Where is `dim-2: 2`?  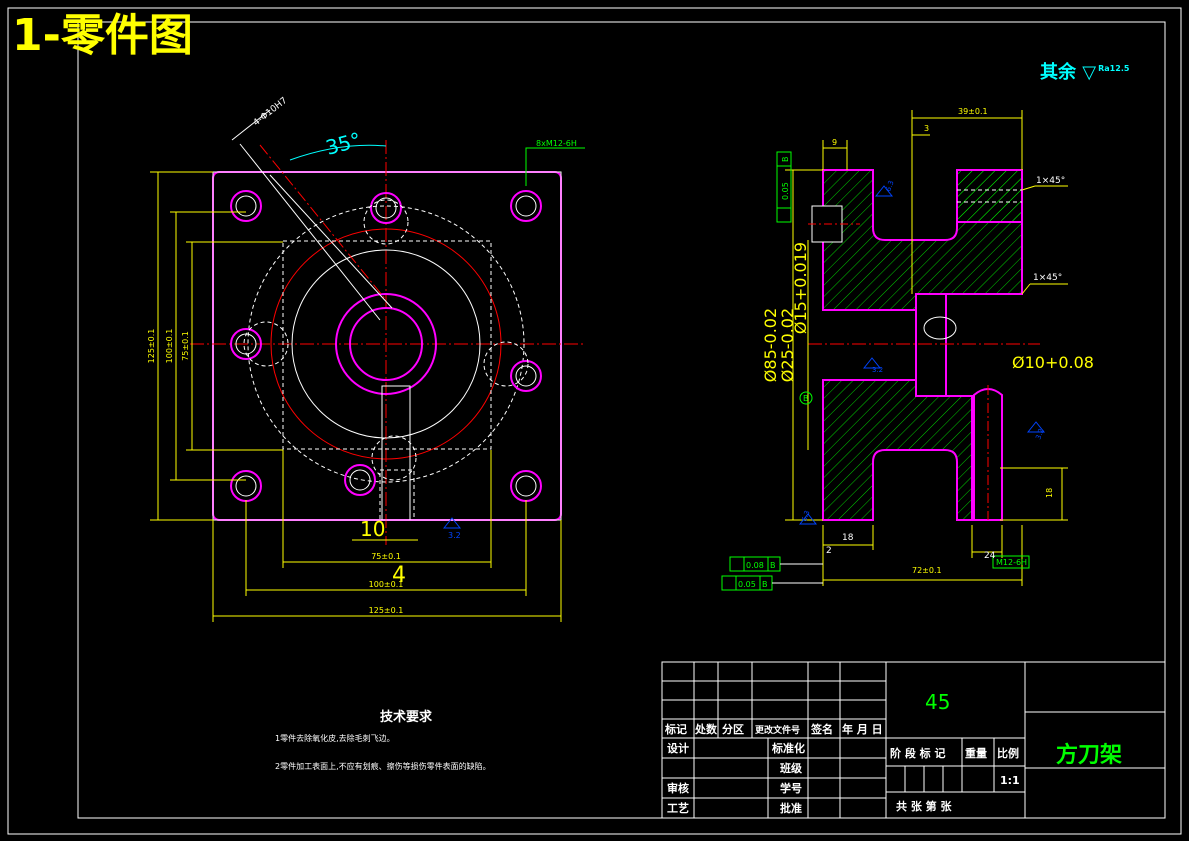 dim-2: 2 is located at coordinates (829, 551).